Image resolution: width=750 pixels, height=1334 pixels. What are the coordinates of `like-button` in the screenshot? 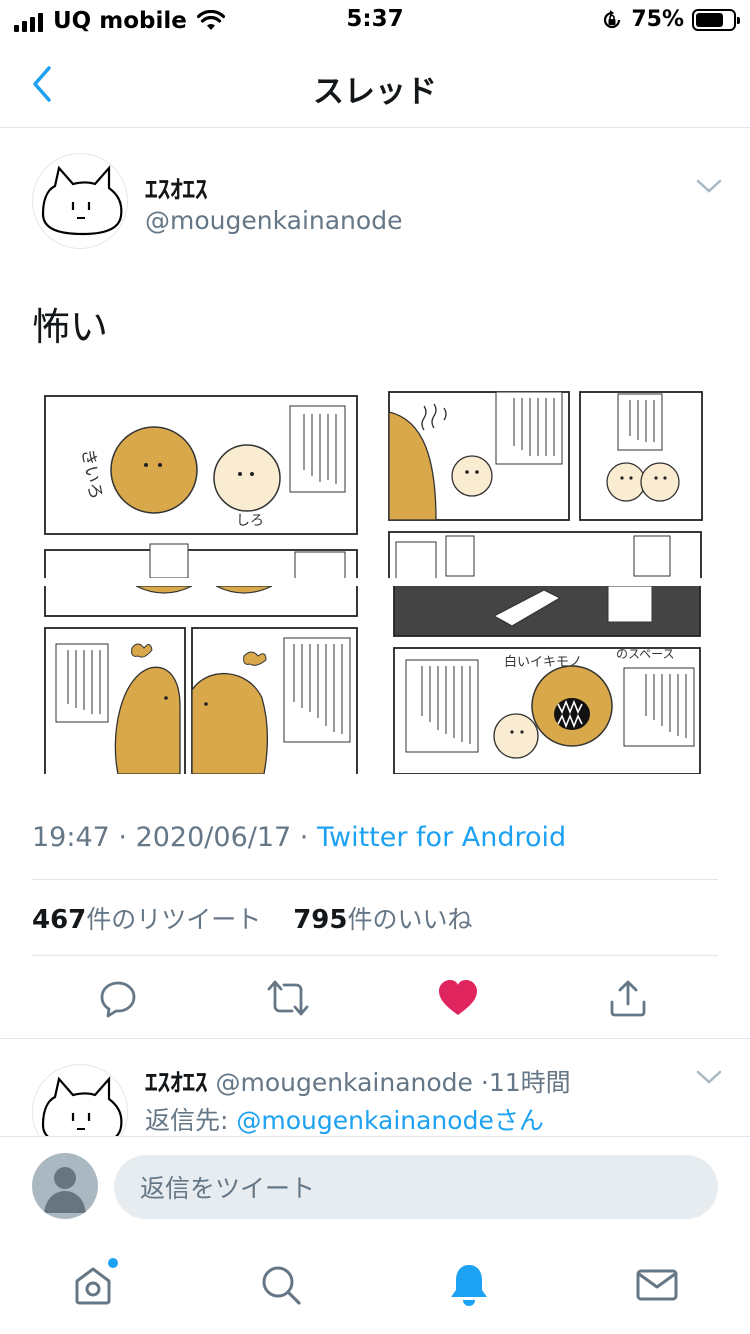 It's located at (458, 998).